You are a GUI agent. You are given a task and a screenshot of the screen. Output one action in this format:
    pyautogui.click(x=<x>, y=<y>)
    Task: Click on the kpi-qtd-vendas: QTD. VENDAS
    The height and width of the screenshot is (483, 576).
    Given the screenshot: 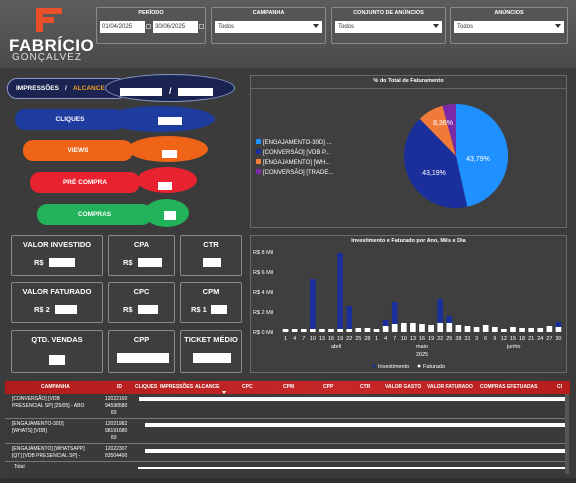 What is the action you would take?
    pyautogui.click(x=57, y=351)
    